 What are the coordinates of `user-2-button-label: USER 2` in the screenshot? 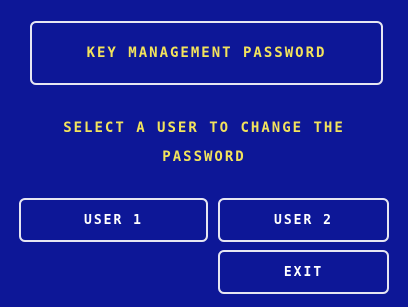 It's located at (303, 220).